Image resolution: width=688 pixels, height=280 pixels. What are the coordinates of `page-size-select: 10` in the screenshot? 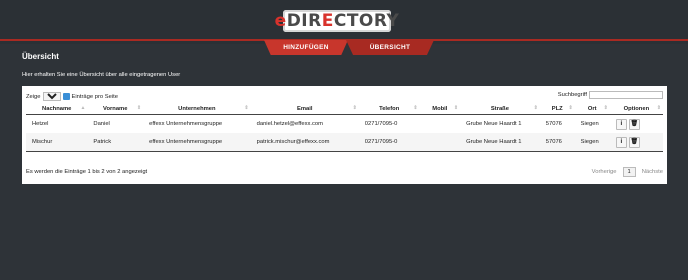 It's located at (51, 96).